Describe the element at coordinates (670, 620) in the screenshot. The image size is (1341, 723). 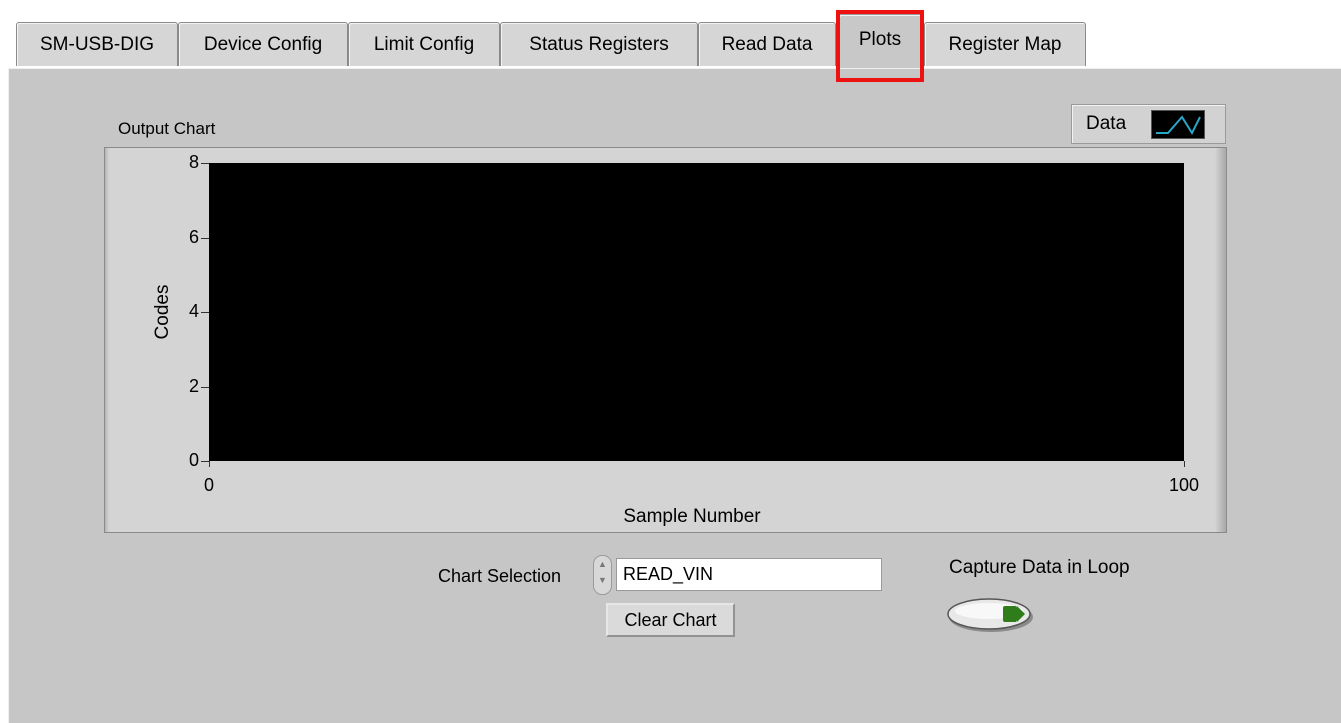
I see `clear-chart-button: Clear Chart` at that location.